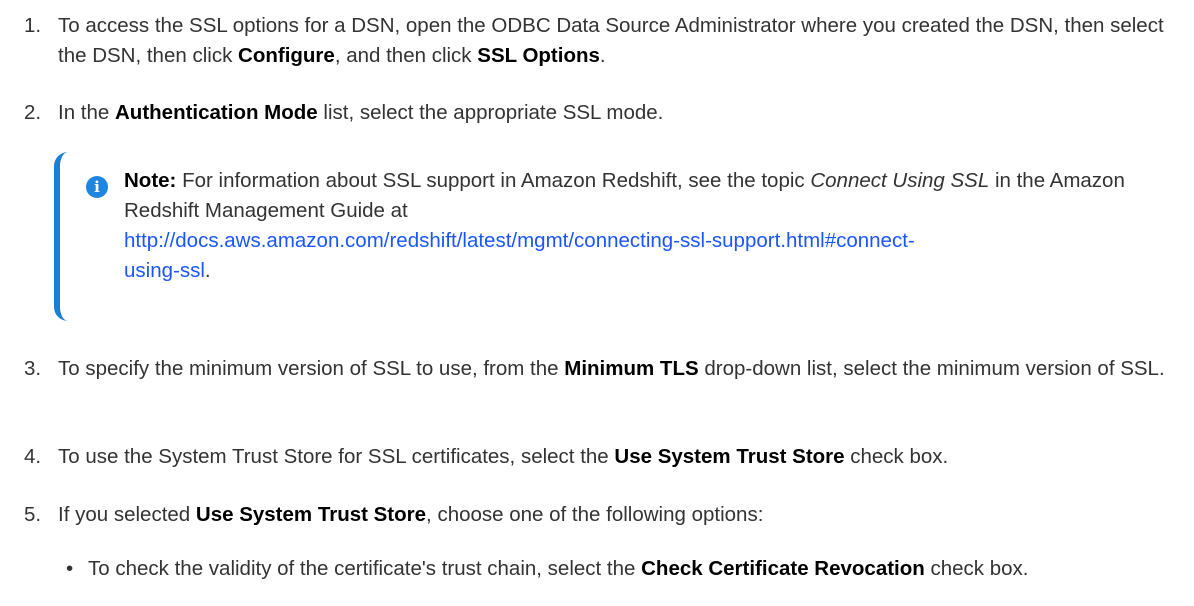 This screenshot has width=1194, height=606. Describe the element at coordinates (33, 25) in the screenshot. I see `step-number: 1.` at that location.